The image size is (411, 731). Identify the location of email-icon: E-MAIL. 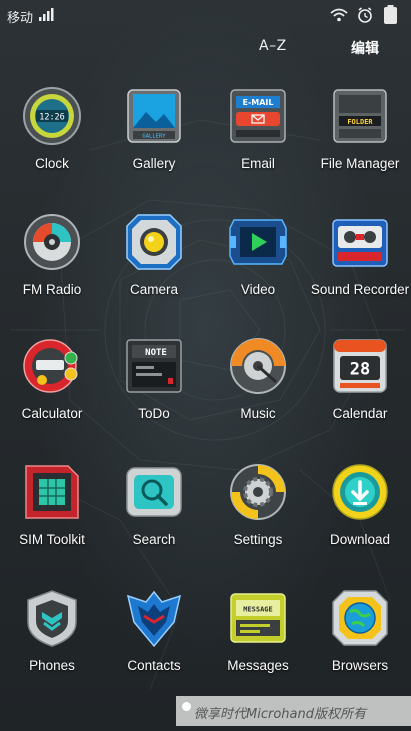
(258, 116).